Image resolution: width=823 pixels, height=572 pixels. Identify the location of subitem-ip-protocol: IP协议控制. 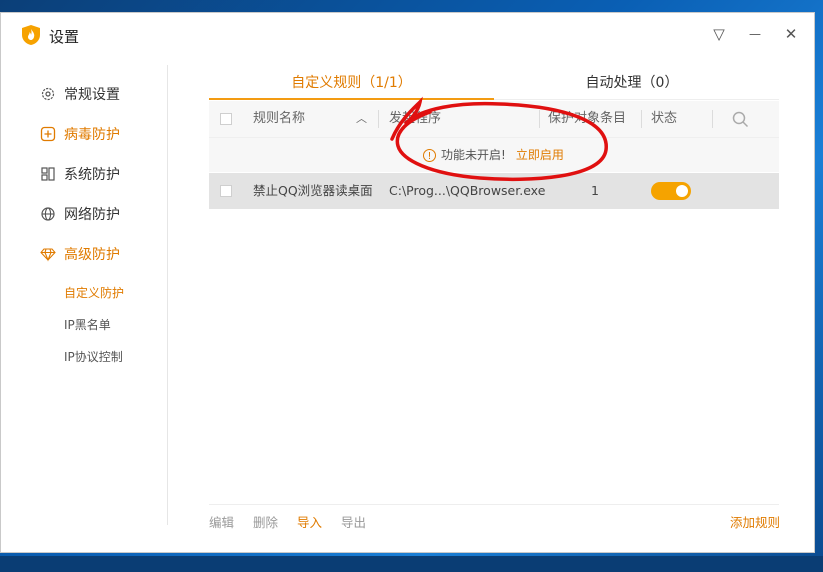
(93, 356).